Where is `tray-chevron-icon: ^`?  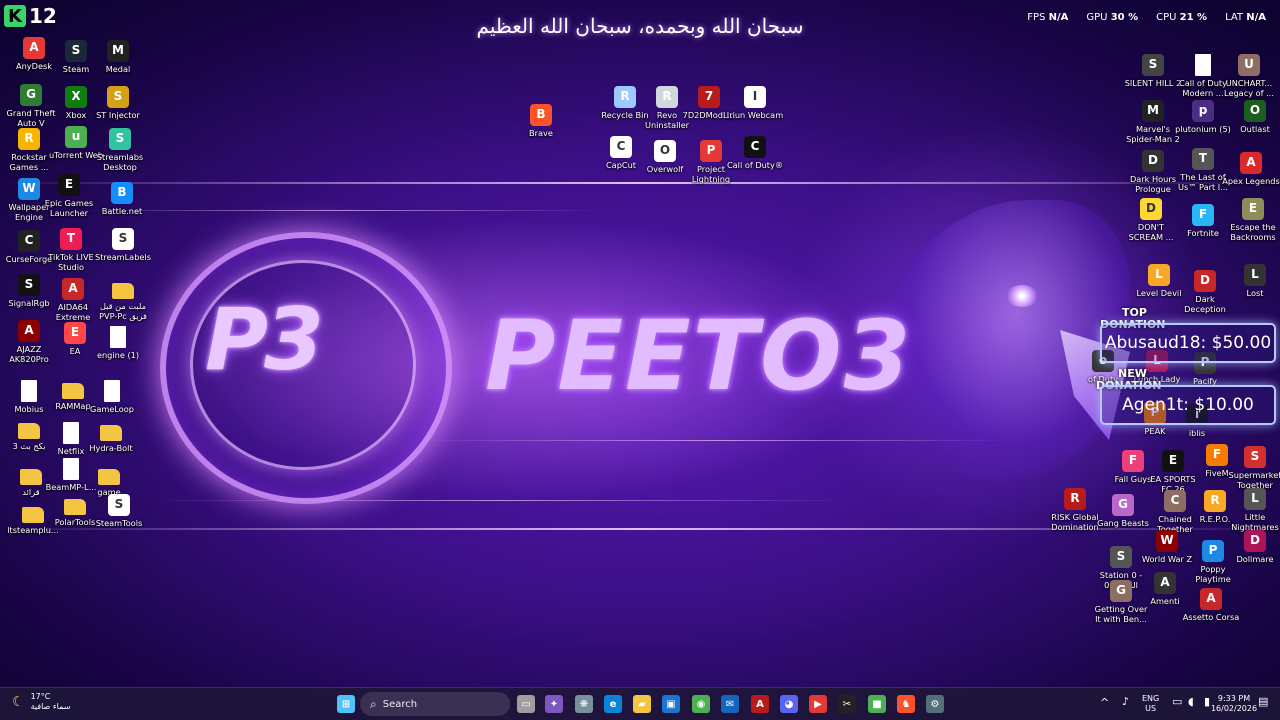 tray-chevron-icon: ^ is located at coordinates (1104, 702).